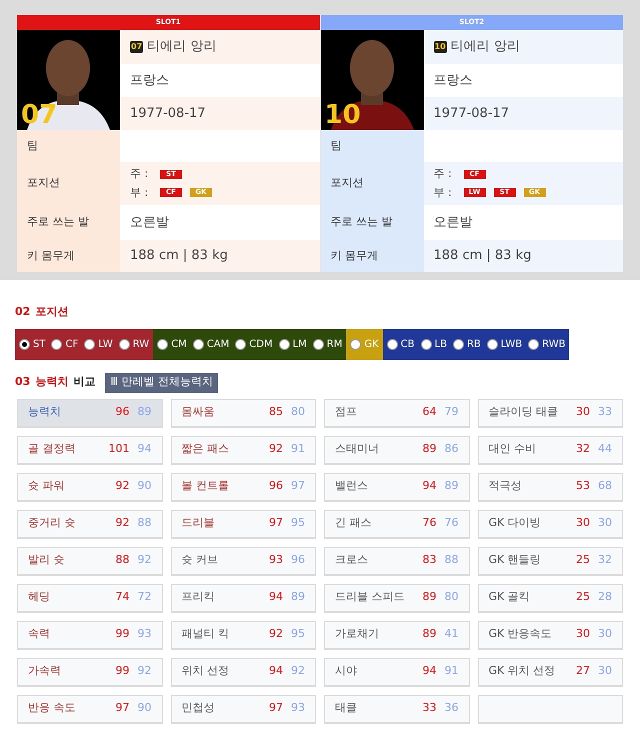 This screenshot has height=742, width=640. Describe the element at coordinates (161, 382) in the screenshot. I see `full-stats-button: Ⅲ 만레벨 전체능력치` at that location.